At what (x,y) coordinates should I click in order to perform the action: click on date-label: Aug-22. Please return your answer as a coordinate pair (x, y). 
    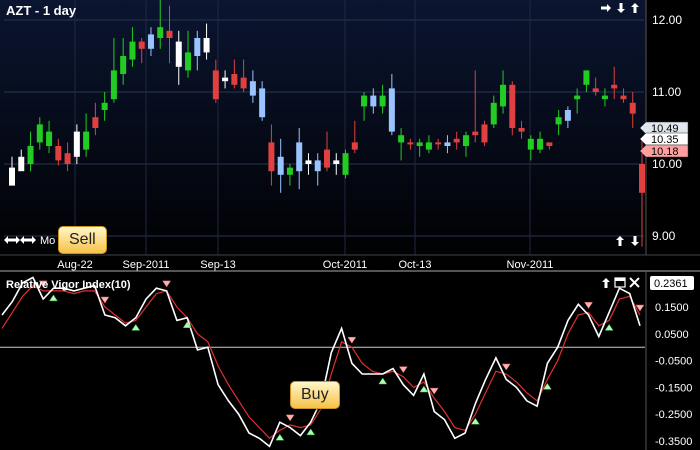
    Looking at the image, I should click on (74, 265).